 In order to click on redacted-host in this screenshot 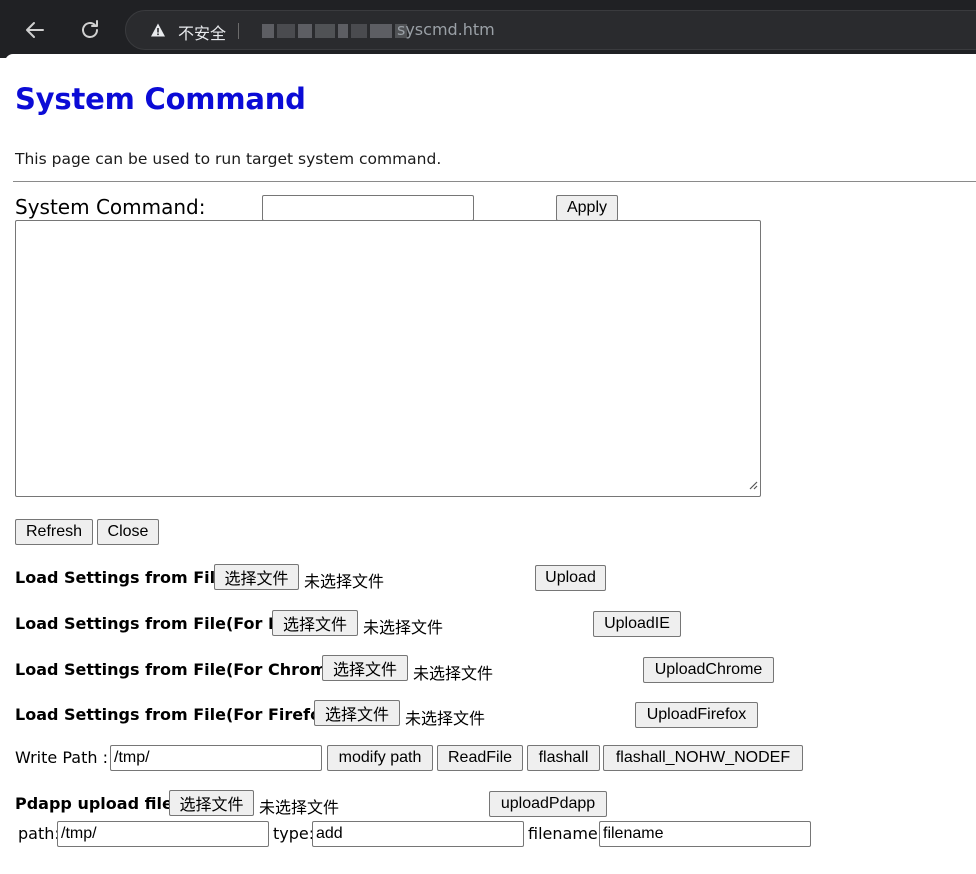, I will do `click(334, 31)`.